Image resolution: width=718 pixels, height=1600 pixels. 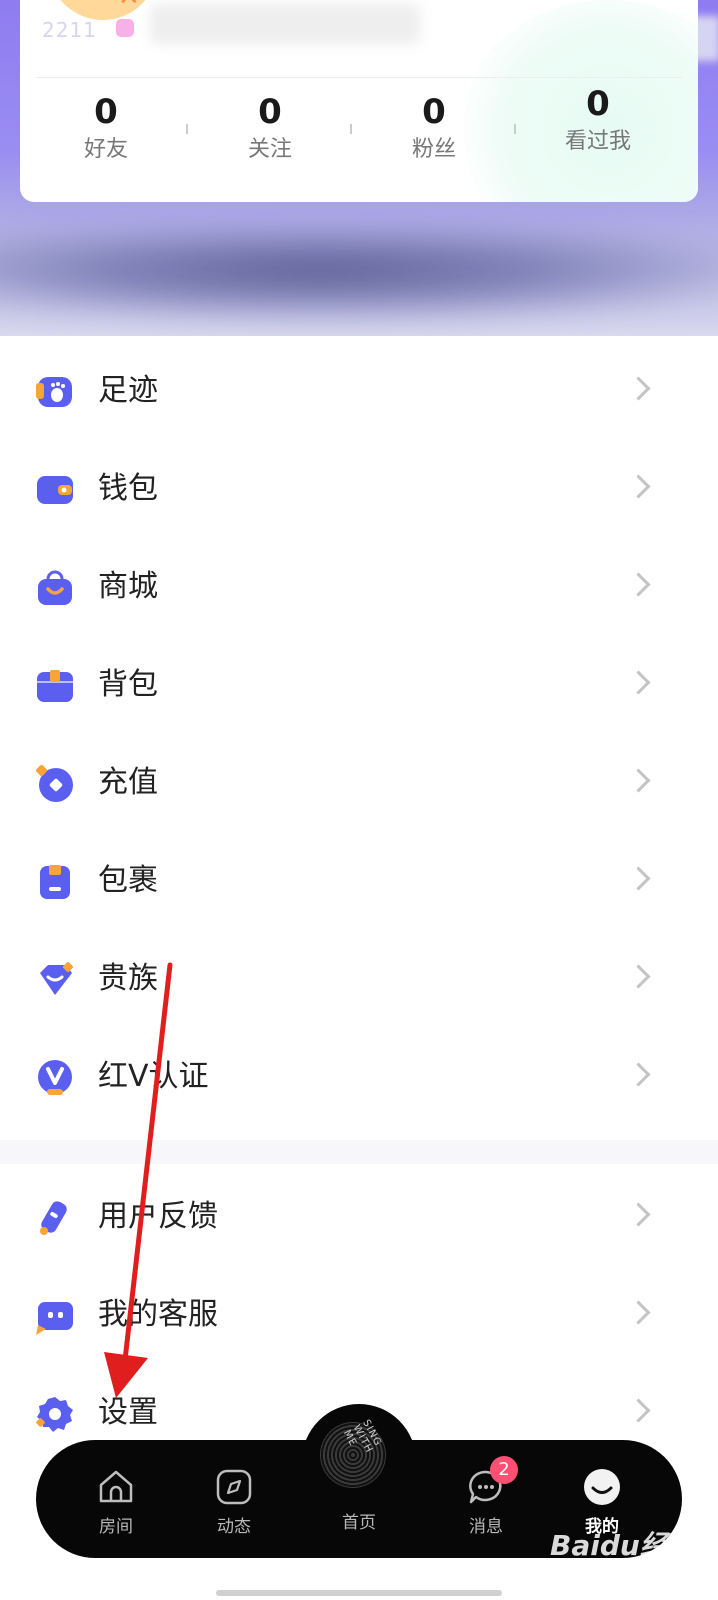 I want to click on feedback-pen-icon, so click(x=53, y=1218).